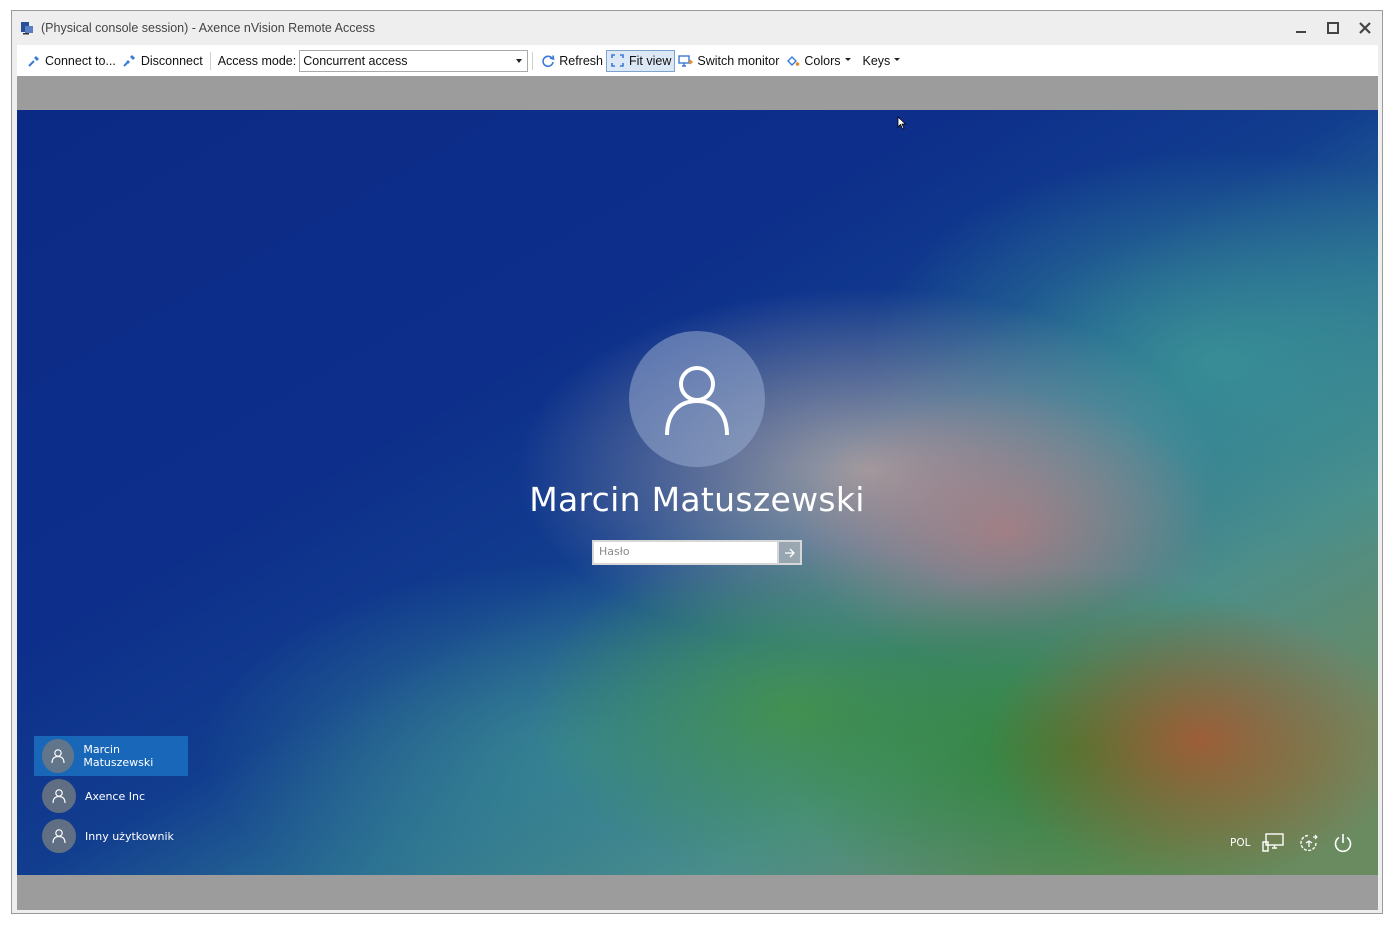 Image resolution: width=1396 pixels, height=927 pixels. I want to click on keys-label: Keys, so click(876, 60).